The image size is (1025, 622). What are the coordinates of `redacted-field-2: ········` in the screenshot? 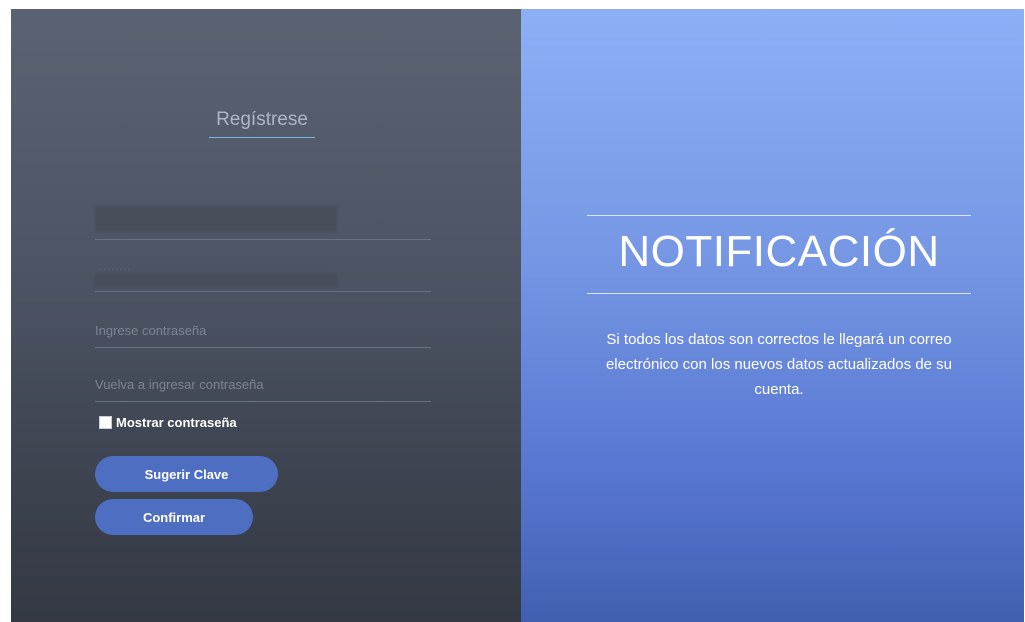 It's located at (263, 273).